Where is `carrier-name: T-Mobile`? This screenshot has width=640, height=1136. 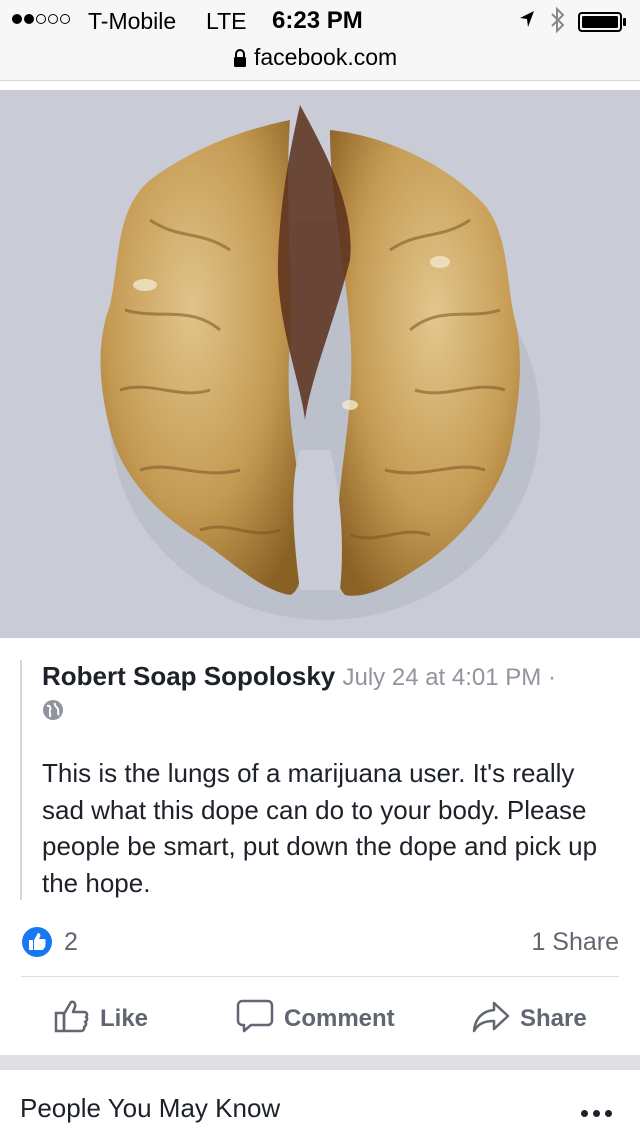
carrier-name: T-Mobile is located at coordinates (132, 21).